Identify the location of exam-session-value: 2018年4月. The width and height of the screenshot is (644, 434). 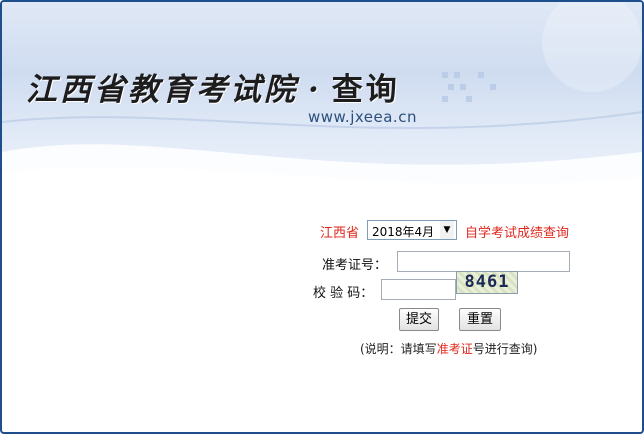
(403, 232).